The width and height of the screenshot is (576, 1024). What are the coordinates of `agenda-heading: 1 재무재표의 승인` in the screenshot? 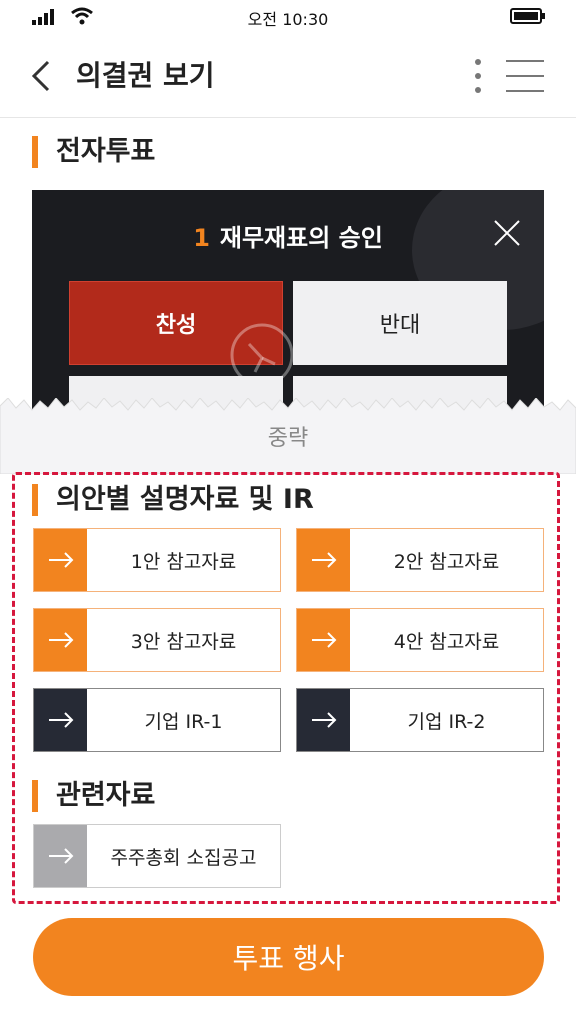 It's located at (288, 235).